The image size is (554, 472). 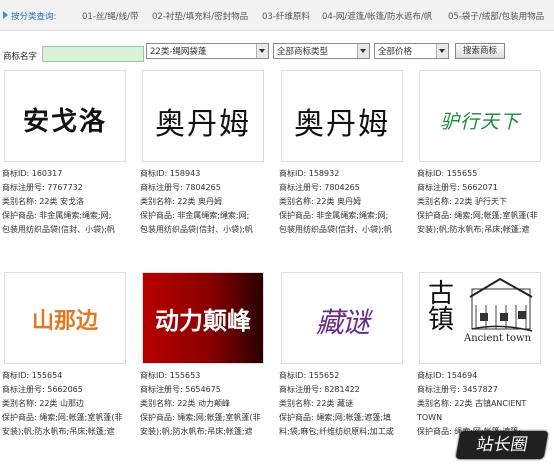 What do you see at coordinates (42, 389) in the screenshot?
I see `registration-number: 商标注册号: 5662065` at bounding box center [42, 389].